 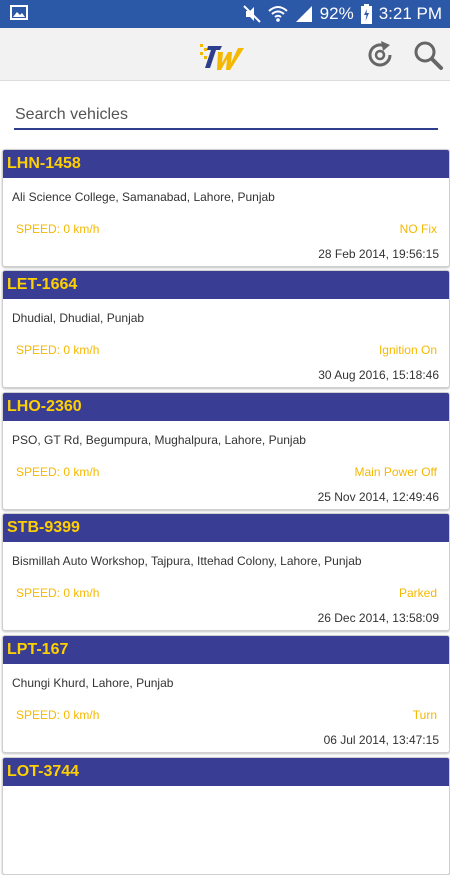 I want to click on vehicle-timestamp: 06 Jul 2014, 13:47:15, so click(x=381, y=740).